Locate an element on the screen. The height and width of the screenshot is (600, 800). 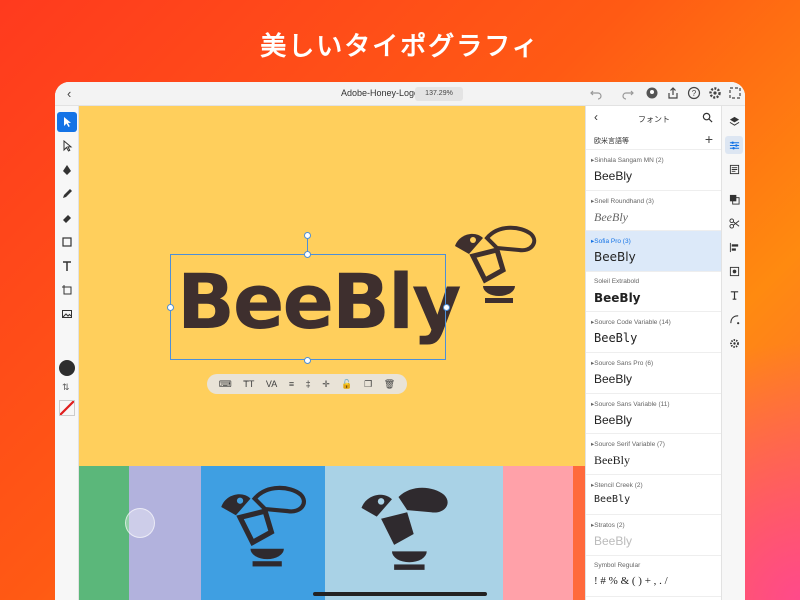
font-name: Symbol Regular is located at coordinates (617, 565).